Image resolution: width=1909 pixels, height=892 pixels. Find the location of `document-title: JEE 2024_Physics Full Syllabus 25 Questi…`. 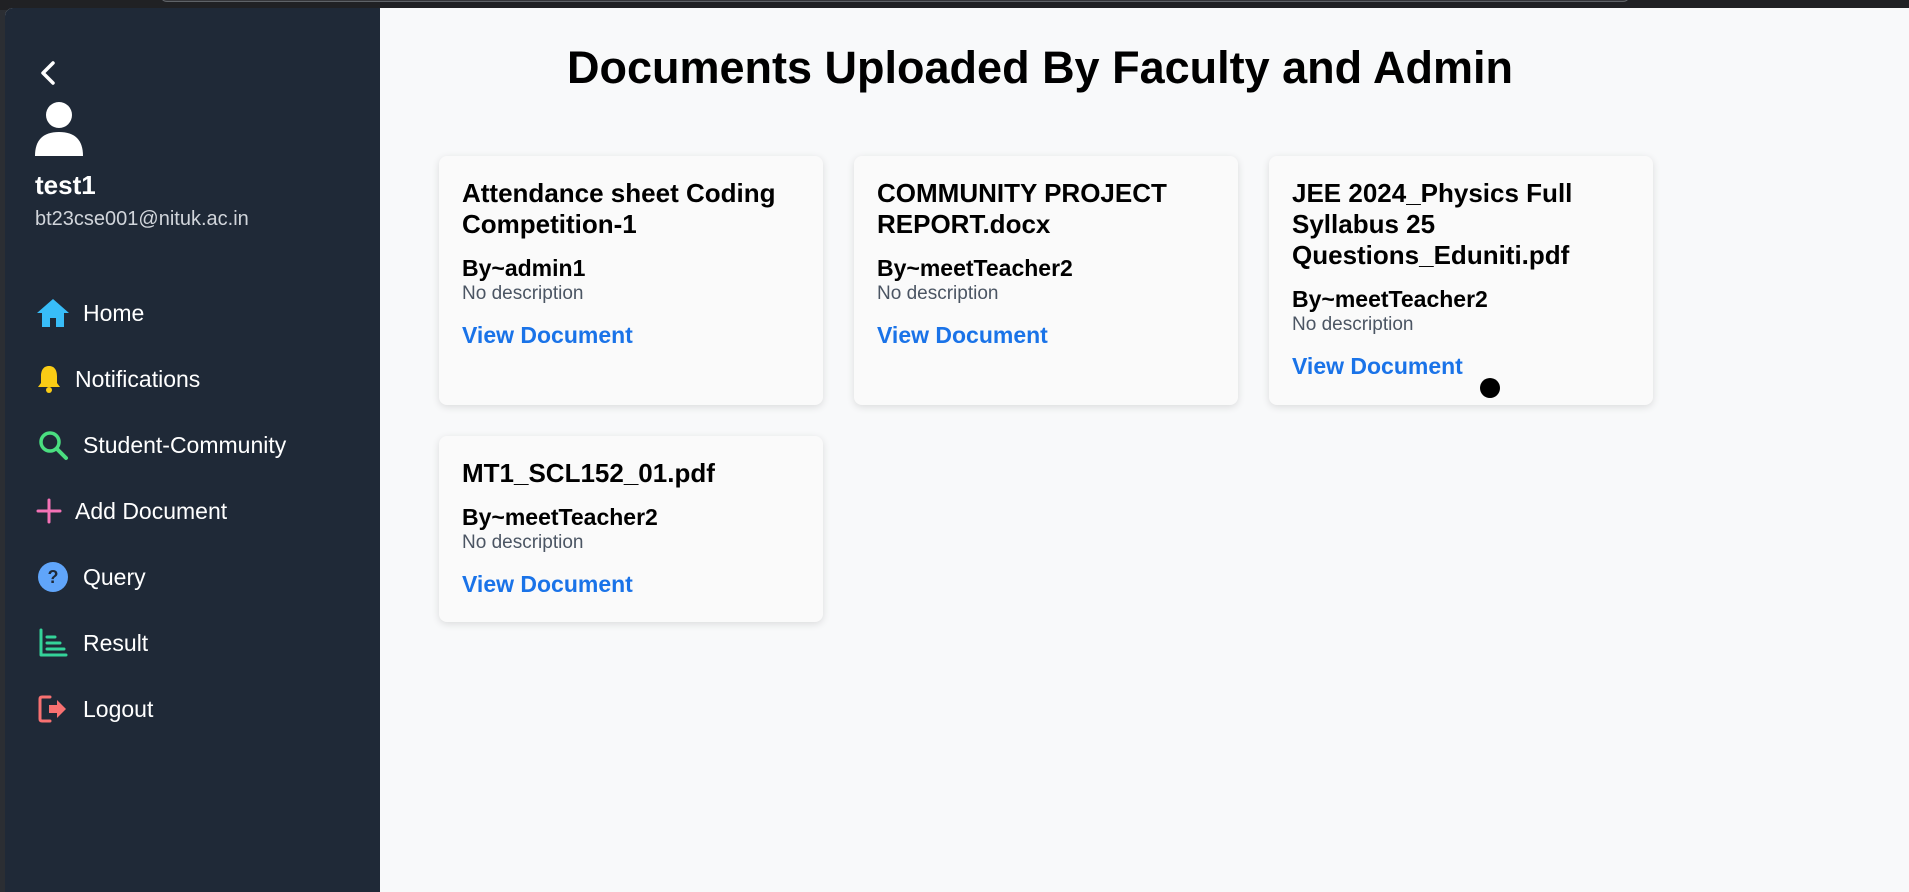

document-title: JEE 2024_Physics Full Syllabus 25 Questi… is located at coordinates (1432, 224).